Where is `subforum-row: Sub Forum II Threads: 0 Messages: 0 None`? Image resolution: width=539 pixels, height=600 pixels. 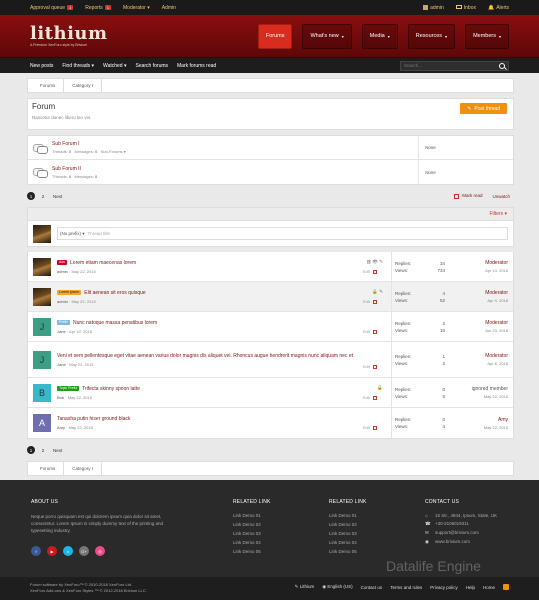
subforum-row: Sub Forum II Threads: 0 Messages: 0 None is located at coordinates (270, 172).